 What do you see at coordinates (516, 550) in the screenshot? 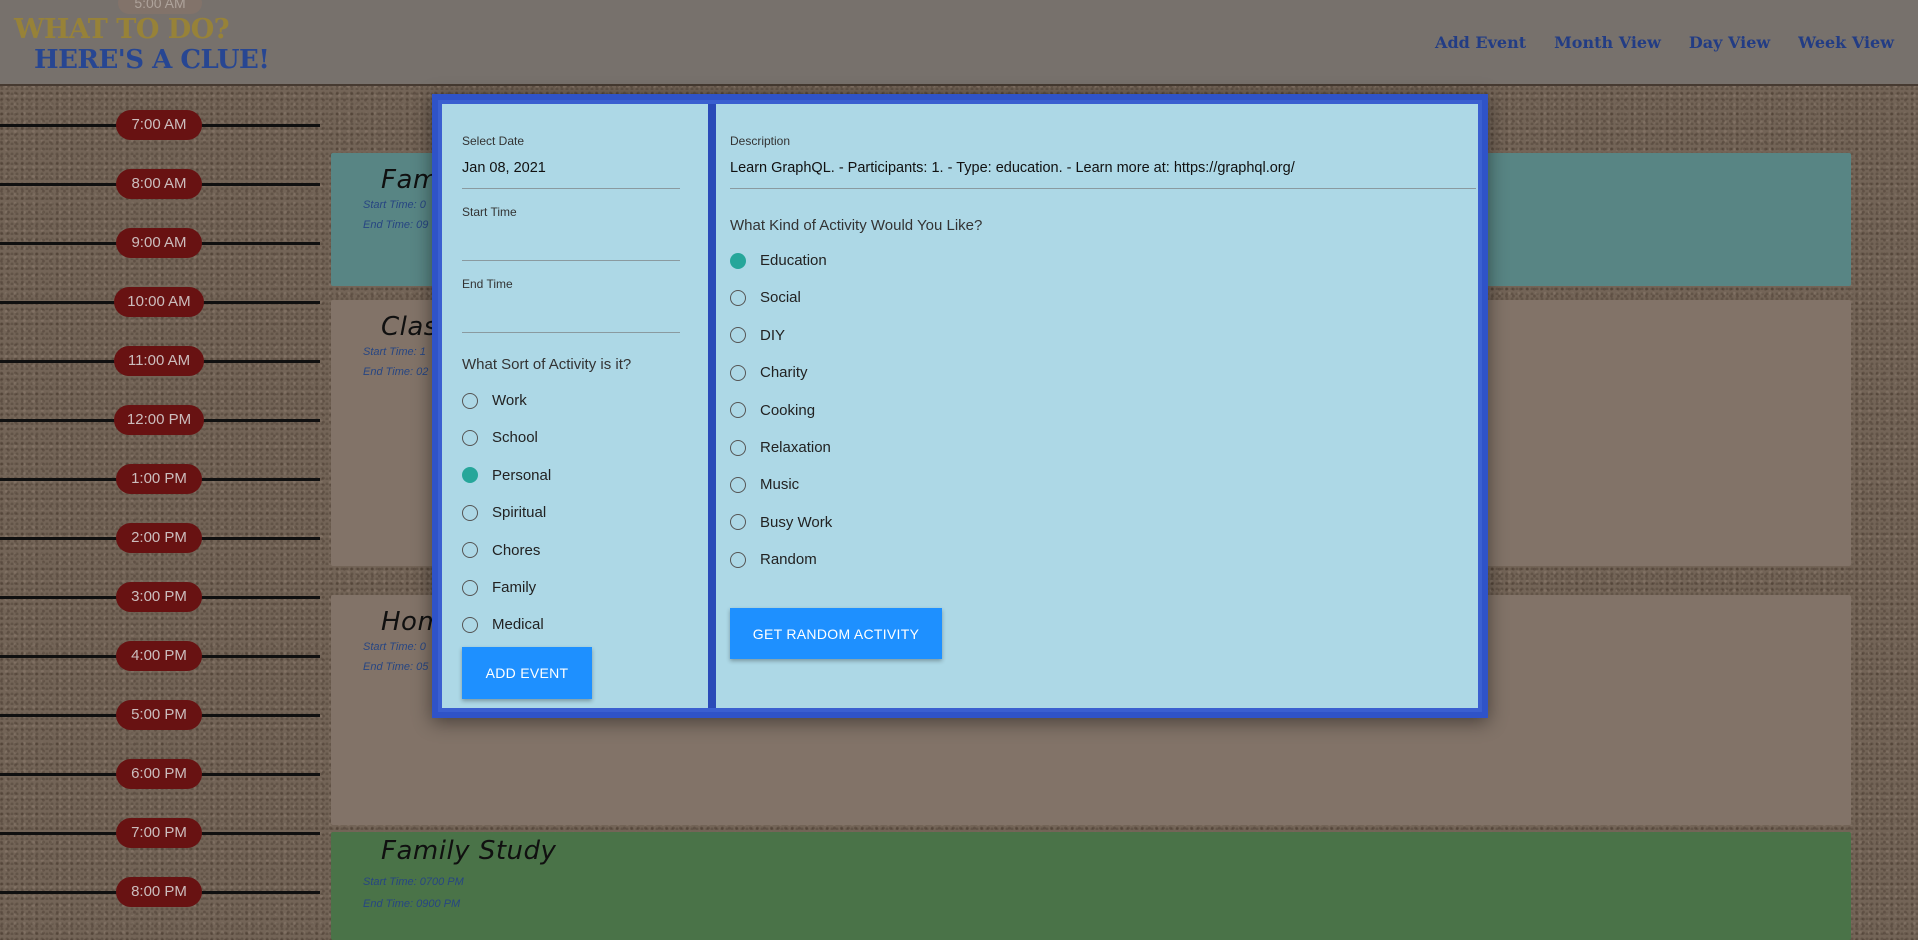
I see `radio-label: Chores` at bounding box center [516, 550].